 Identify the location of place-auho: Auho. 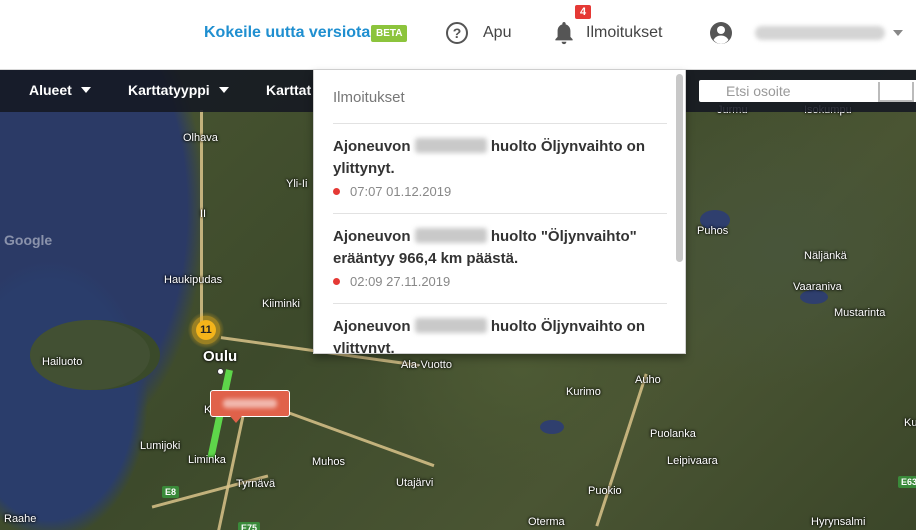
(648, 380).